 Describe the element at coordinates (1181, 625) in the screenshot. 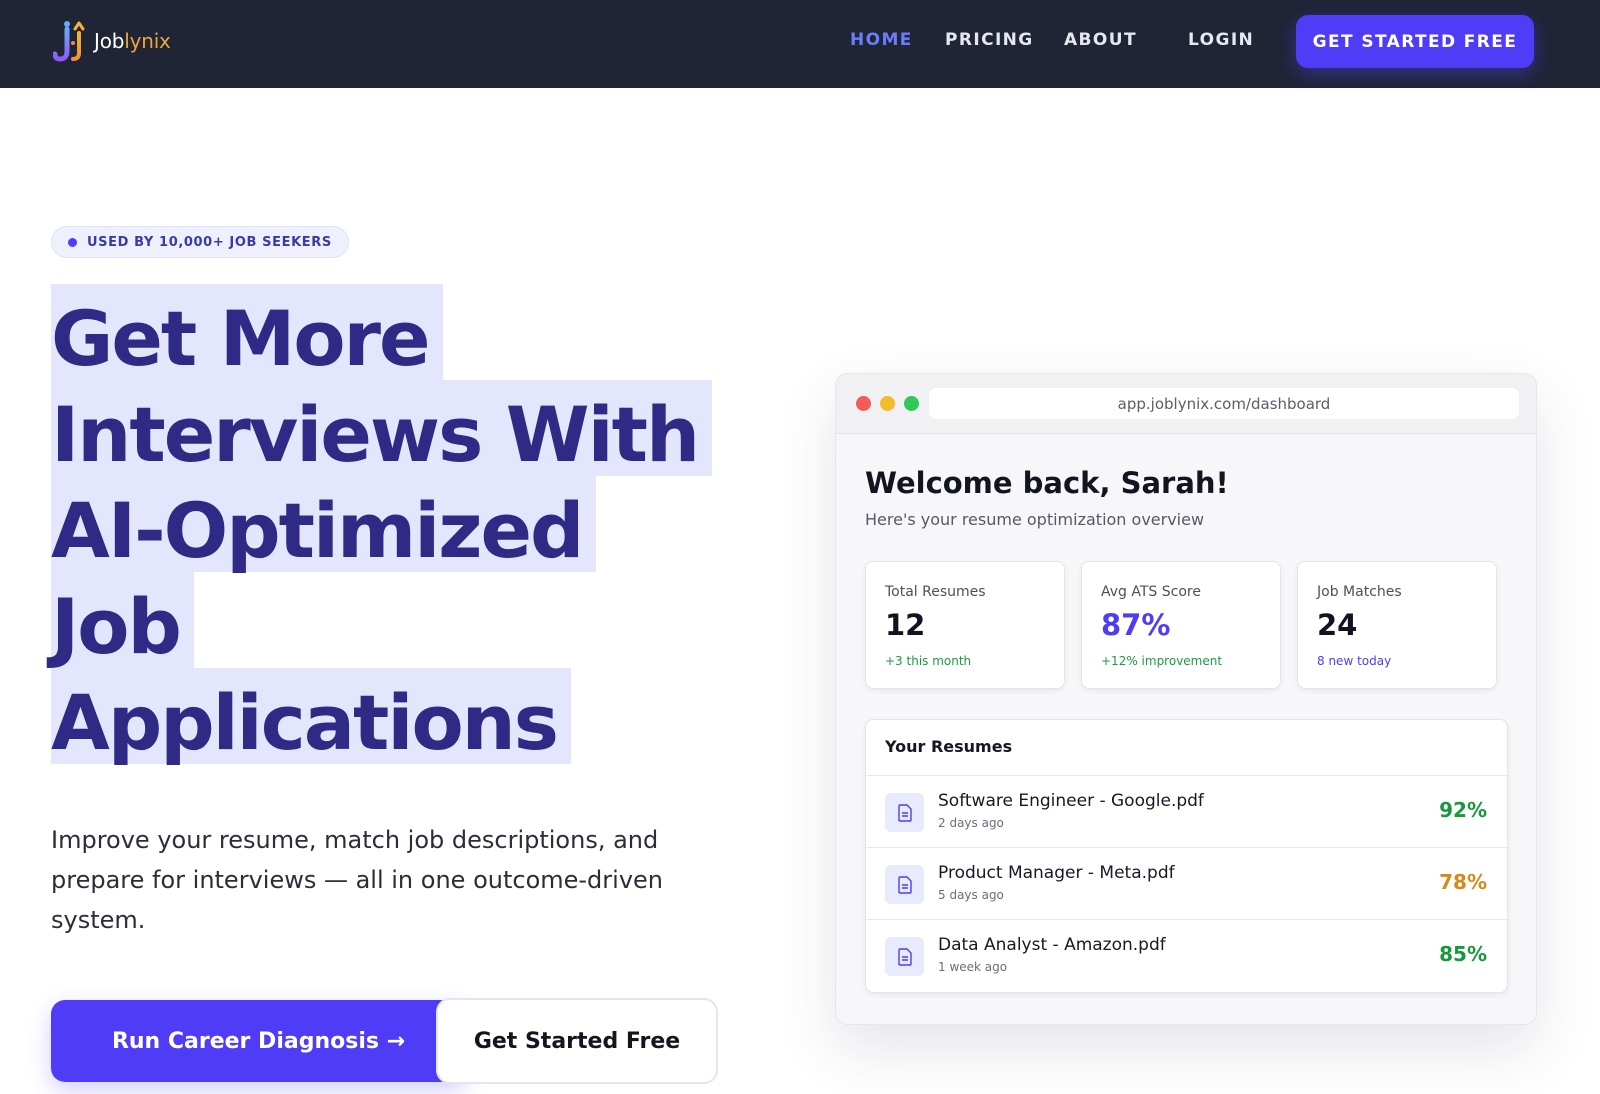

I see `stat-card-avg-ats-score: Avg ATS Score 87% +12% improvement` at that location.